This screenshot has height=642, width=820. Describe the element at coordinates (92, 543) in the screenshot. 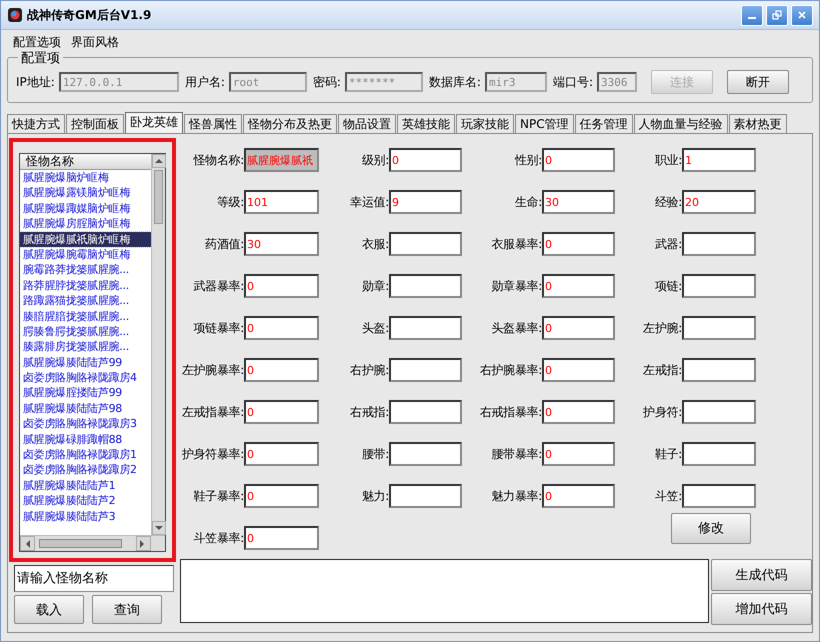

I see `horizontal-scrollbar` at that location.